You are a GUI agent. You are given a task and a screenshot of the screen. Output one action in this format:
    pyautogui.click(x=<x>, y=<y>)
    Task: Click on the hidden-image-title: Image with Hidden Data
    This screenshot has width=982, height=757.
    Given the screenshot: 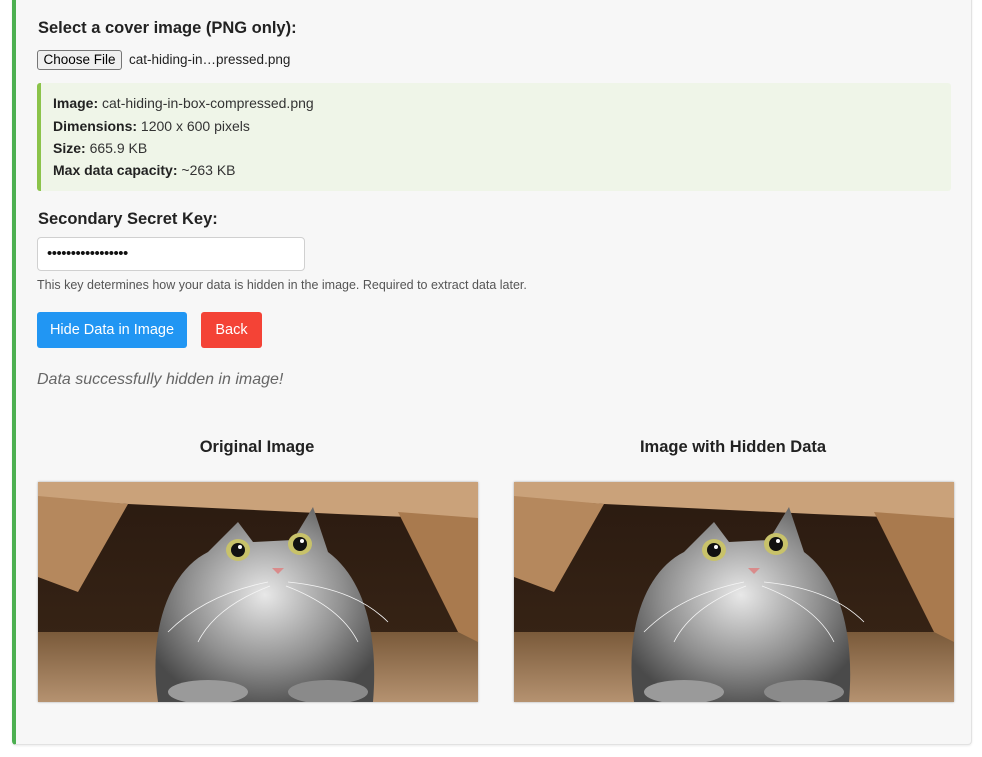 What is the action you would take?
    pyautogui.click(x=733, y=447)
    